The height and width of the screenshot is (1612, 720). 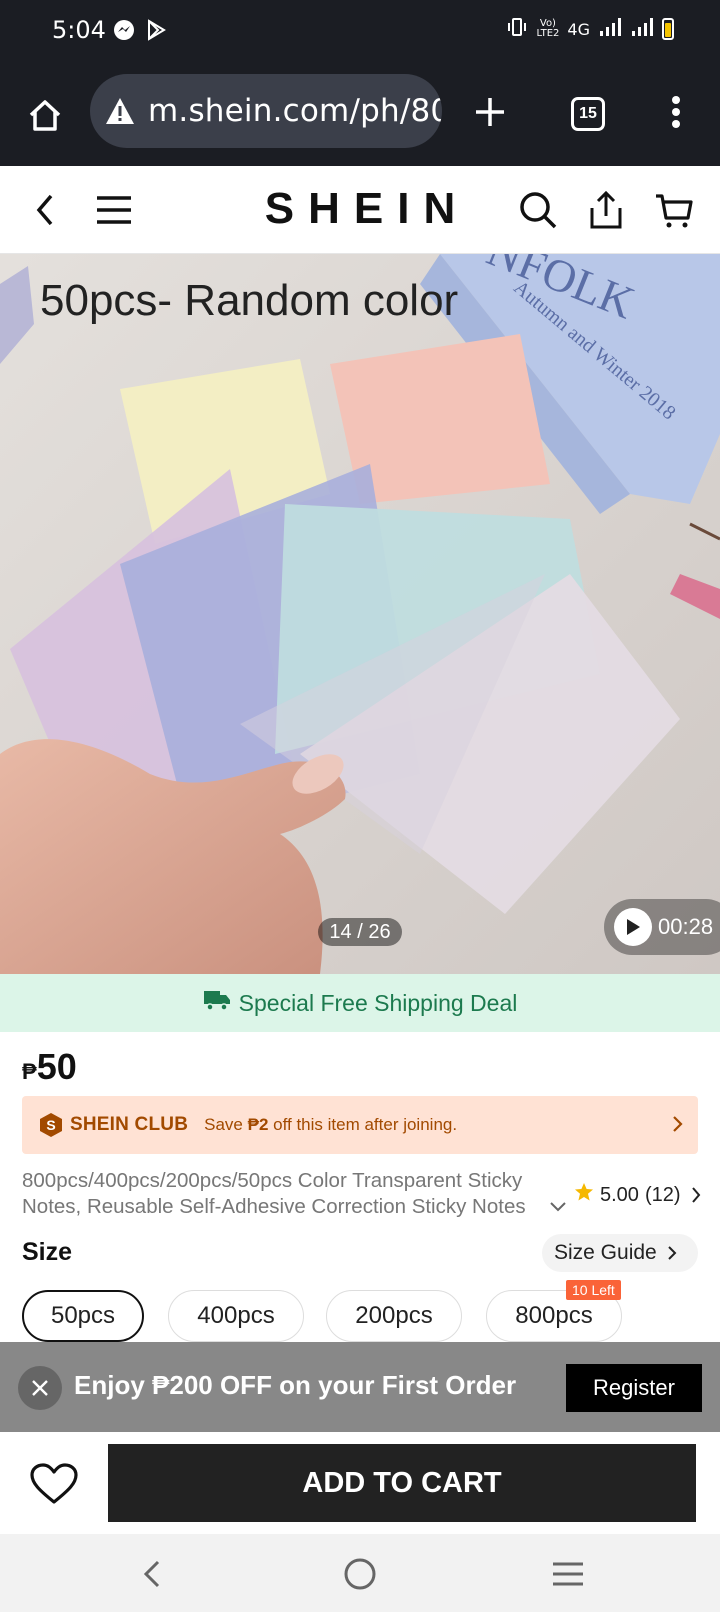 I want to click on search-icon, so click(x=538, y=210).